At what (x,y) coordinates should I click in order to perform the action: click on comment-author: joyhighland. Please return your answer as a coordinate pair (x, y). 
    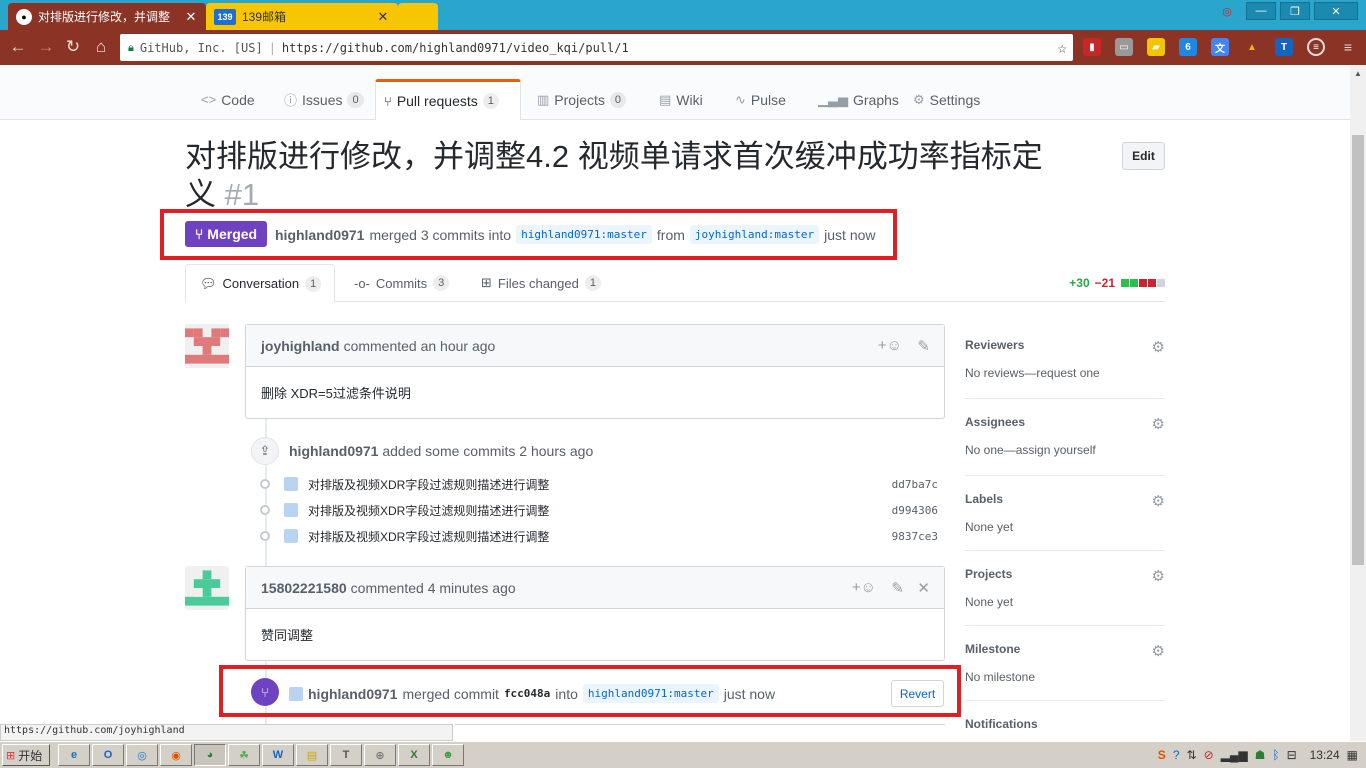
    Looking at the image, I should click on (300, 346).